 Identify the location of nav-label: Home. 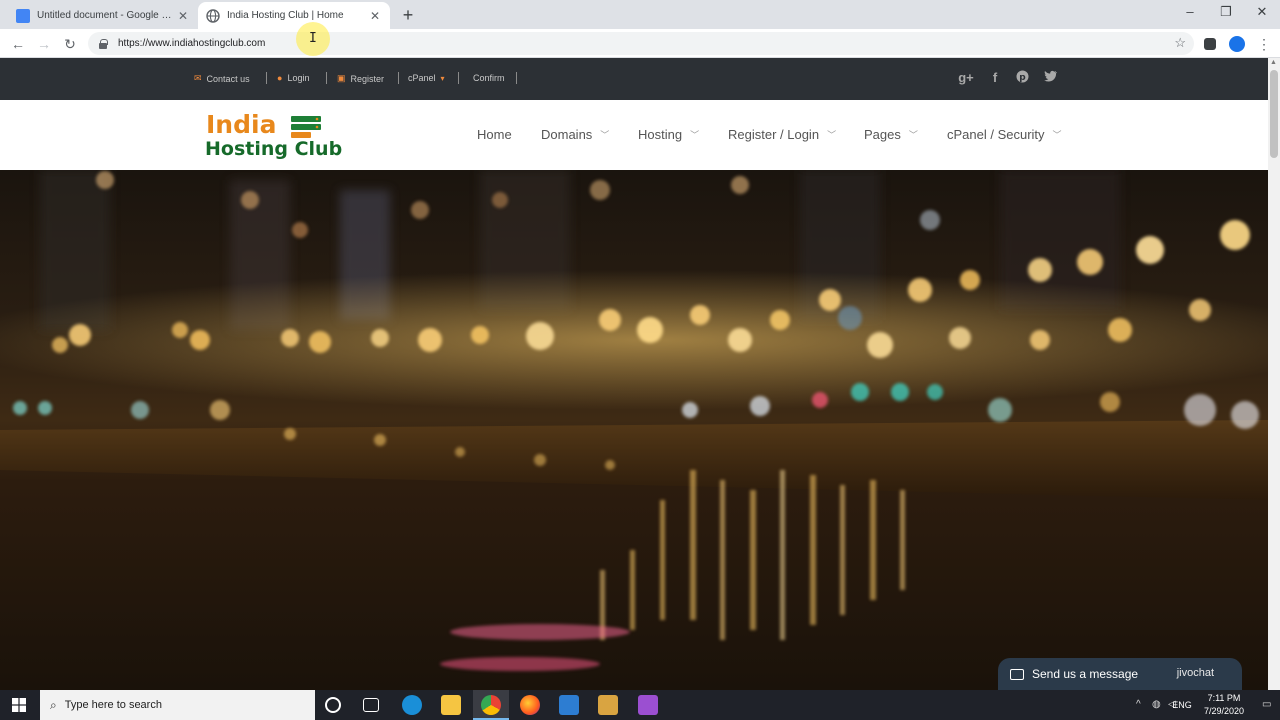
(494, 134).